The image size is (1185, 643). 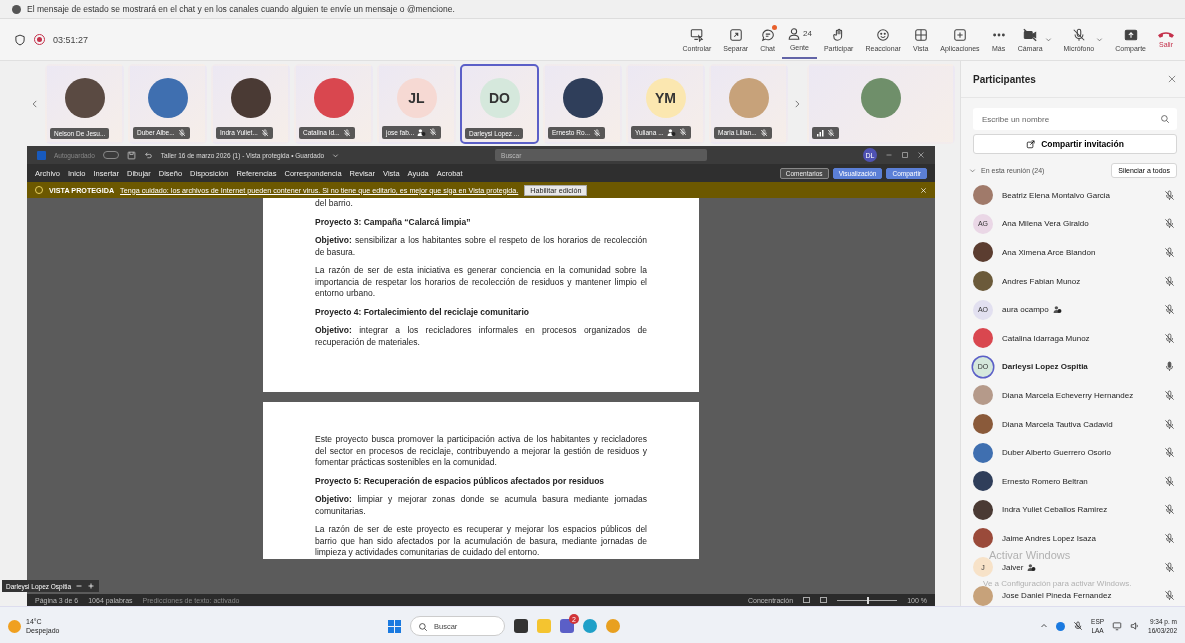 I want to click on smiley-icon, so click(x=883, y=34).